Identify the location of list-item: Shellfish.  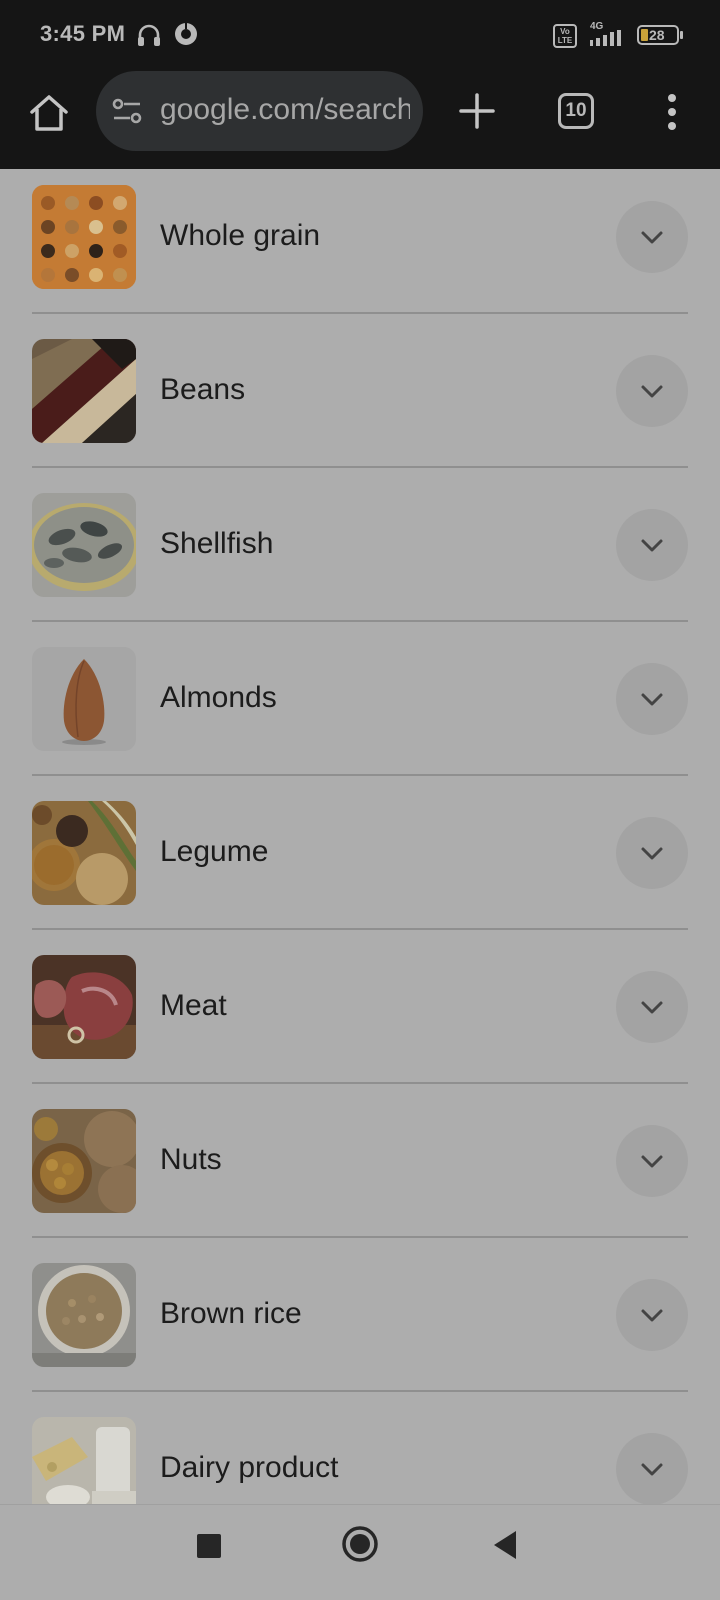
(360, 554).